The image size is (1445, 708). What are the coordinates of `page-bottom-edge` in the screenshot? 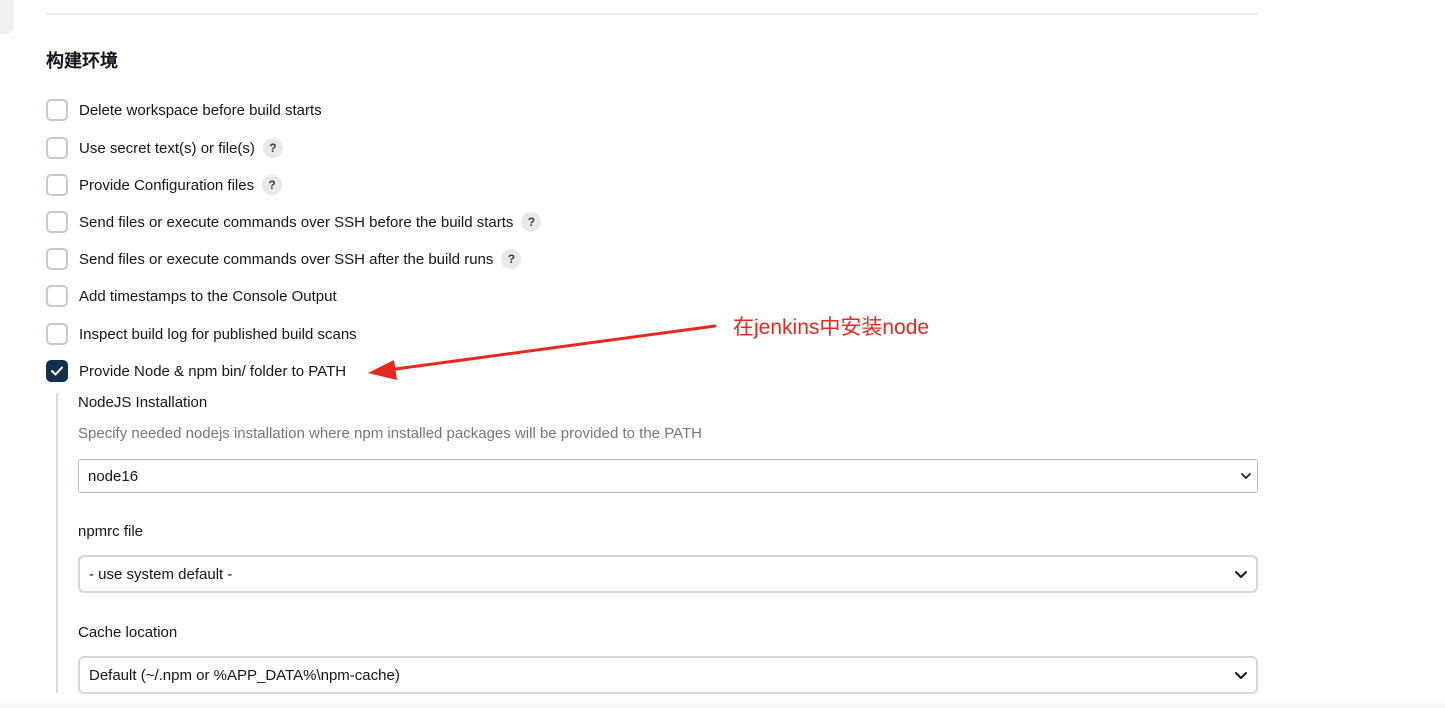 It's located at (722, 704).